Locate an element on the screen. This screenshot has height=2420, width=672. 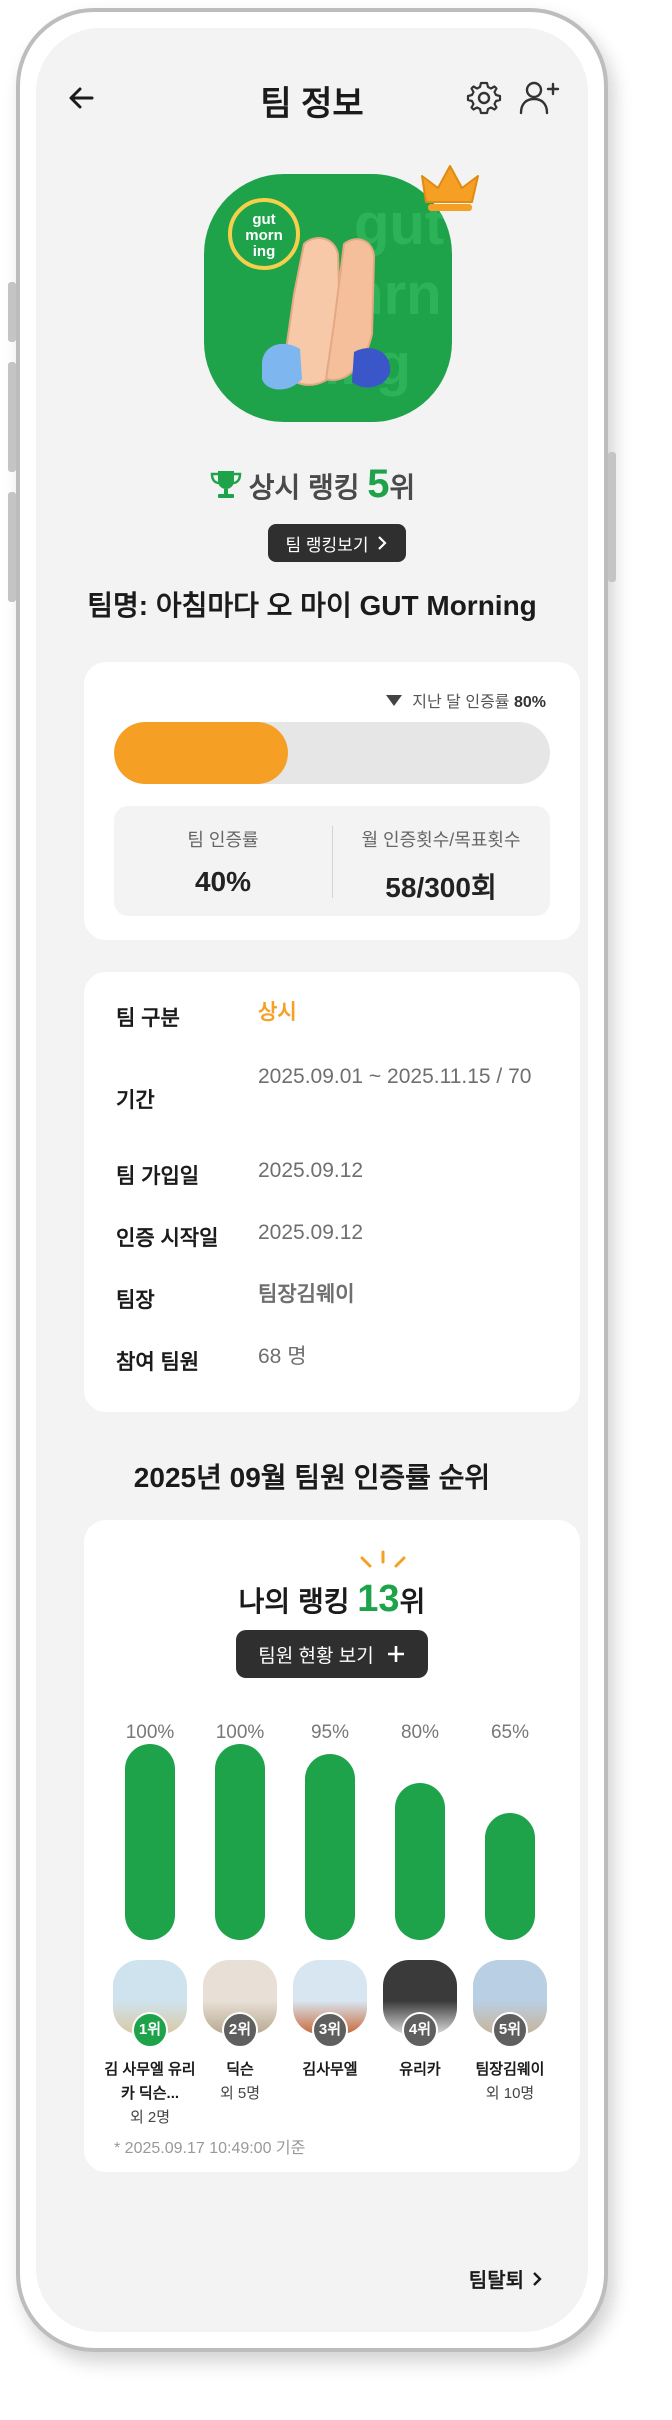
team-logo-illustration: gut mrn ing gut morn ing is located at coordinates (336, 294).